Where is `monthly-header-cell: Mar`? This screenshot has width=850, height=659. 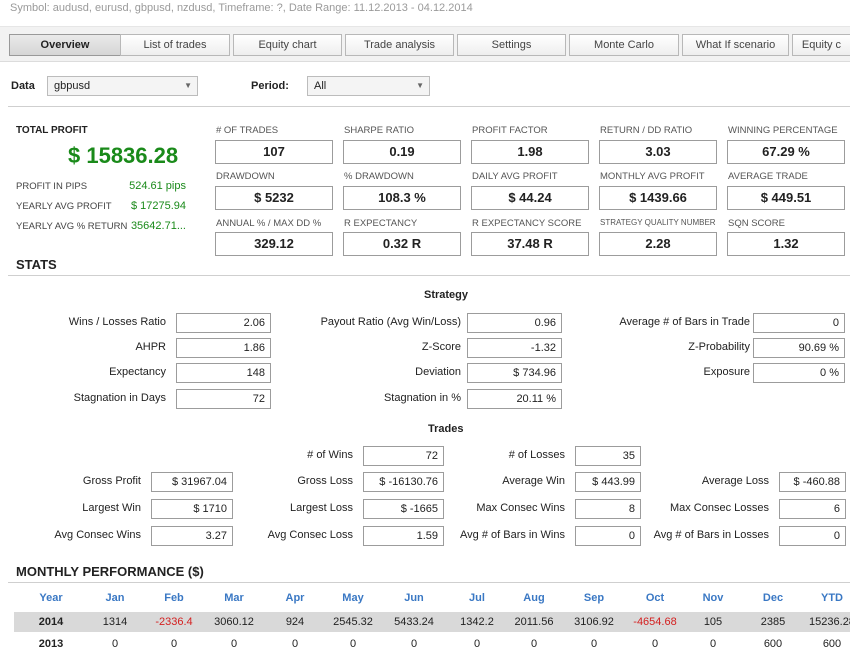 monthly-header-cell: Mar is located at coordinates (234, 598).